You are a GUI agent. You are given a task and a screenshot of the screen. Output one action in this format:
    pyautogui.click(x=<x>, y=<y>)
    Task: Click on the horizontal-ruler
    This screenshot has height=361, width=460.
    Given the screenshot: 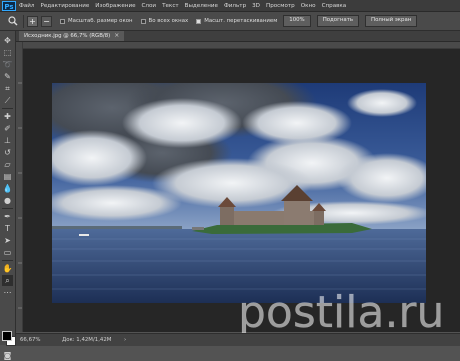 What is the action you would take?
    pyautogui.click(x=241, y=49)
    